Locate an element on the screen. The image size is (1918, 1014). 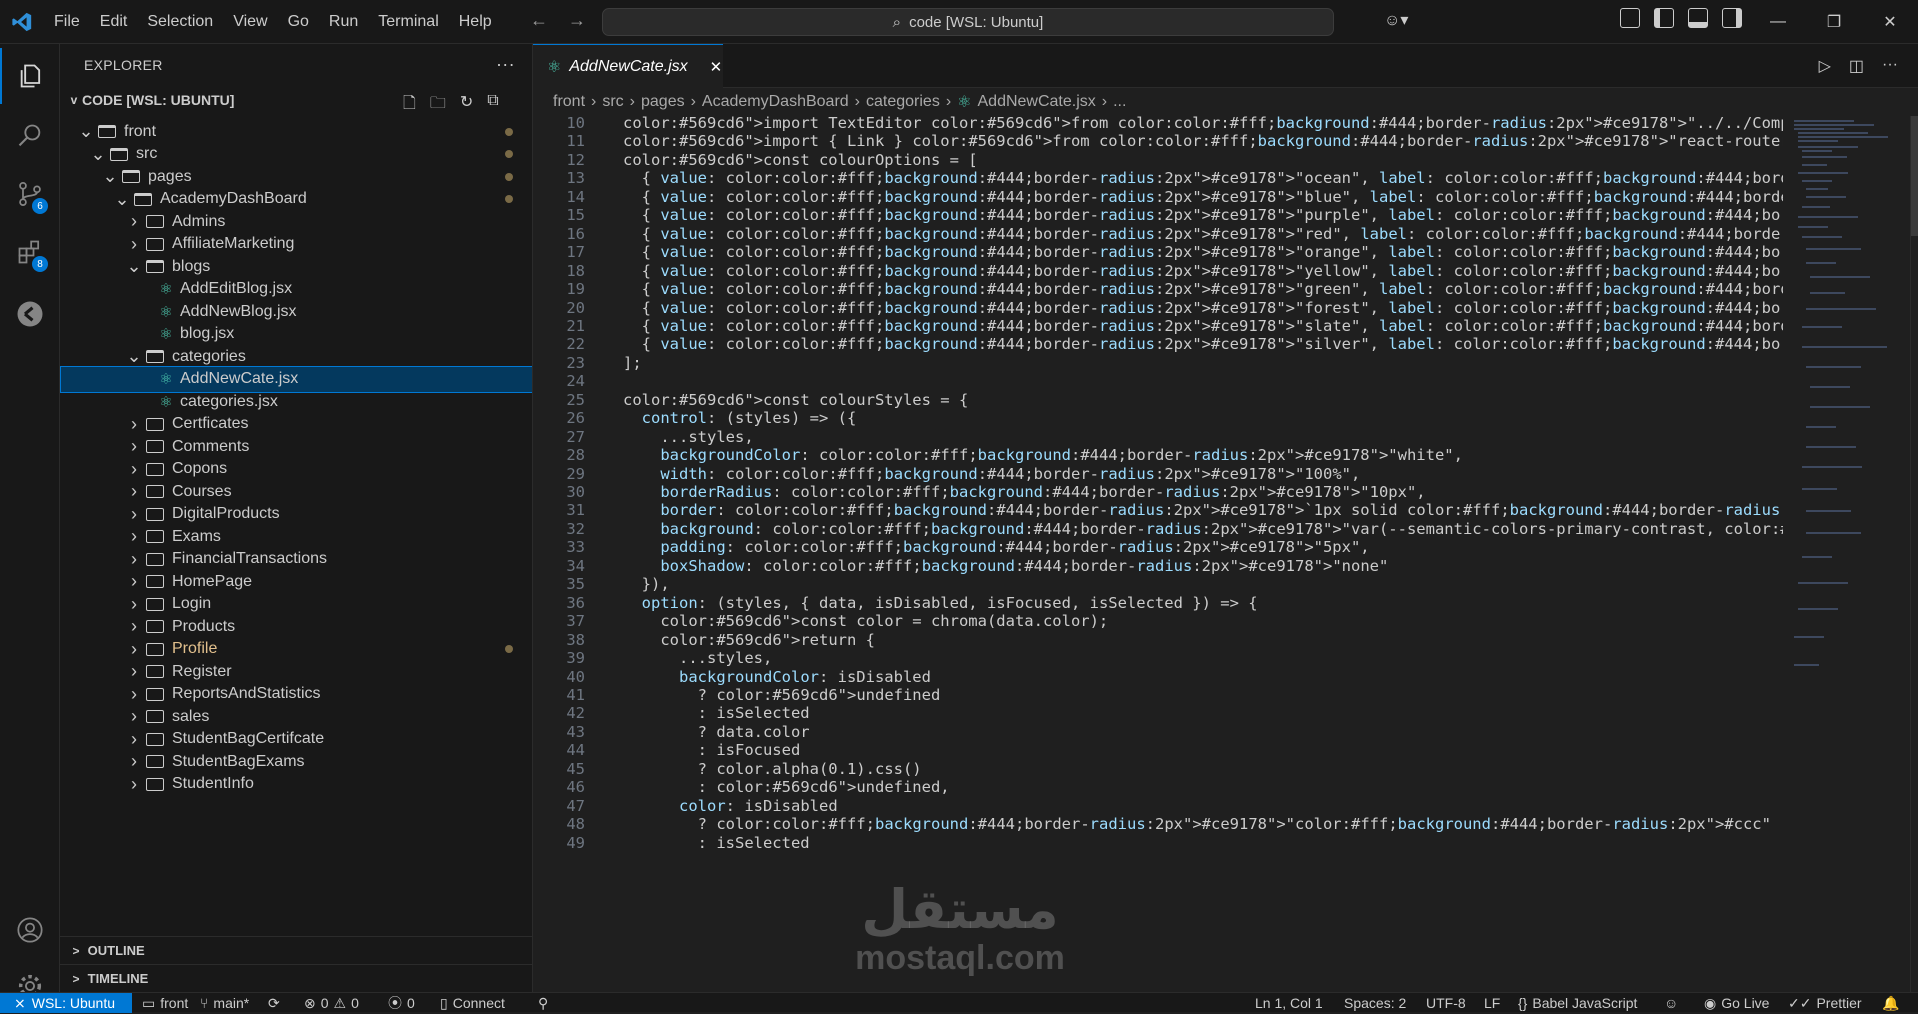
folder-item: › StudentInfo is located at coordinates (296, 784).